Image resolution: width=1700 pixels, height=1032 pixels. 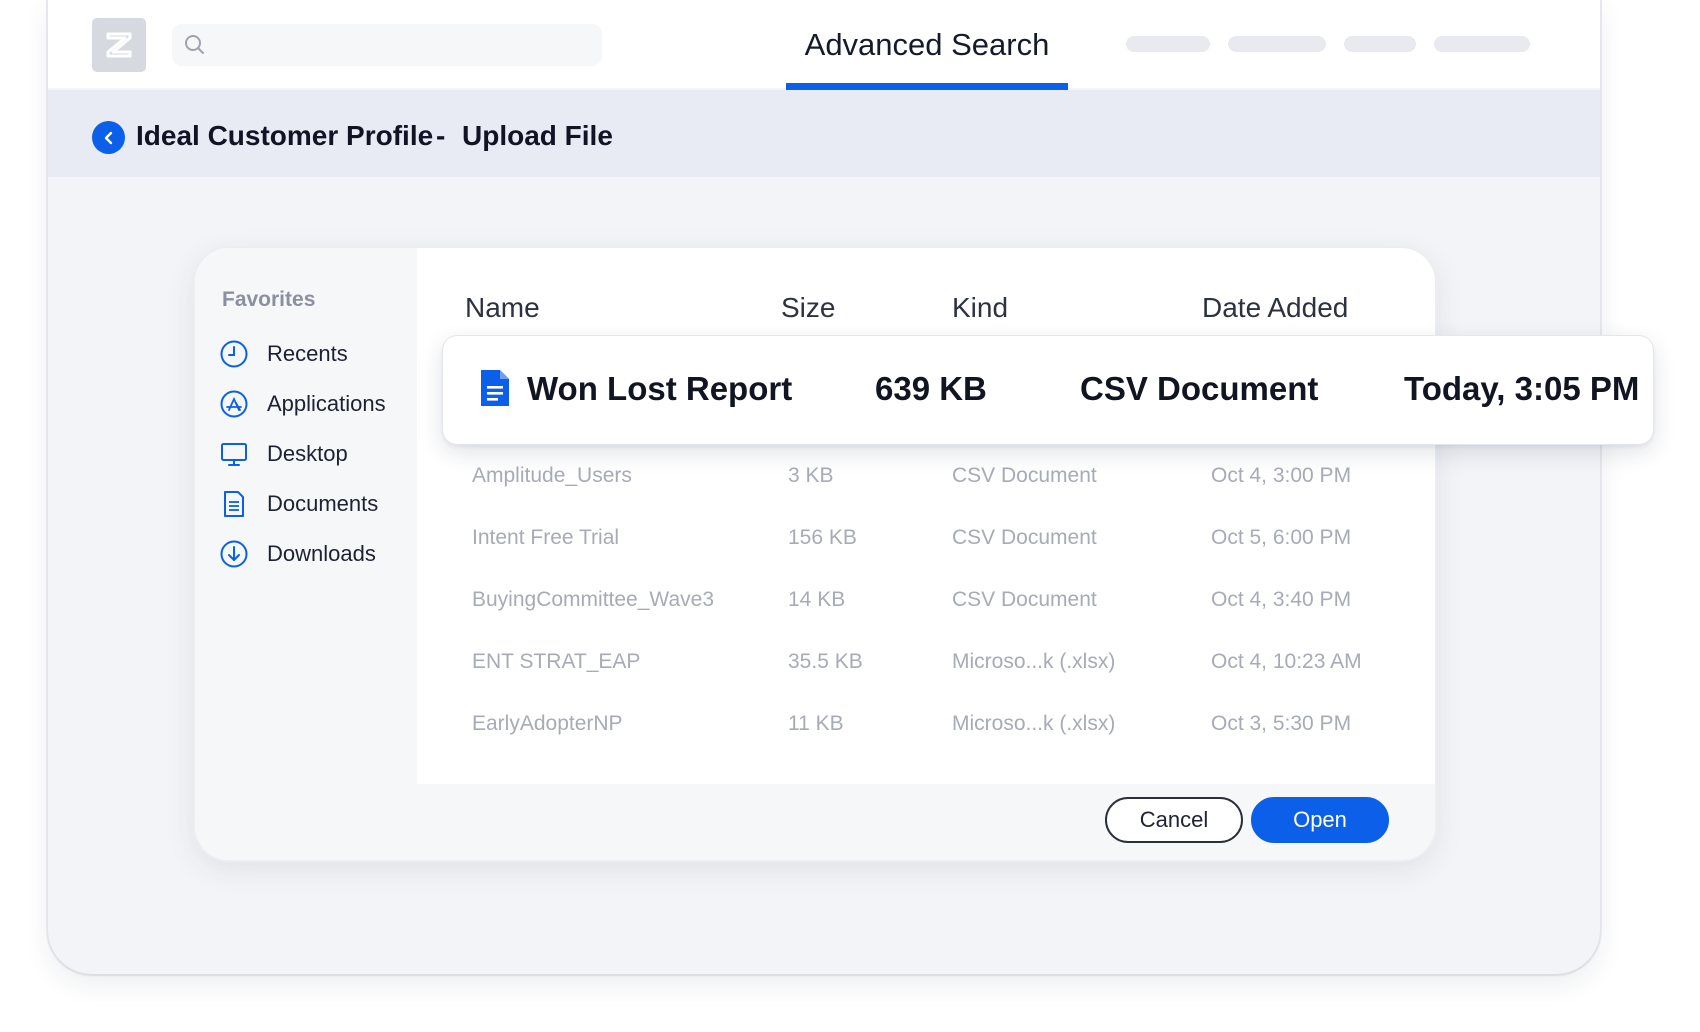 I want to click on file-name: BuyingCommittee_Wave3, so click(x=593, y=599).